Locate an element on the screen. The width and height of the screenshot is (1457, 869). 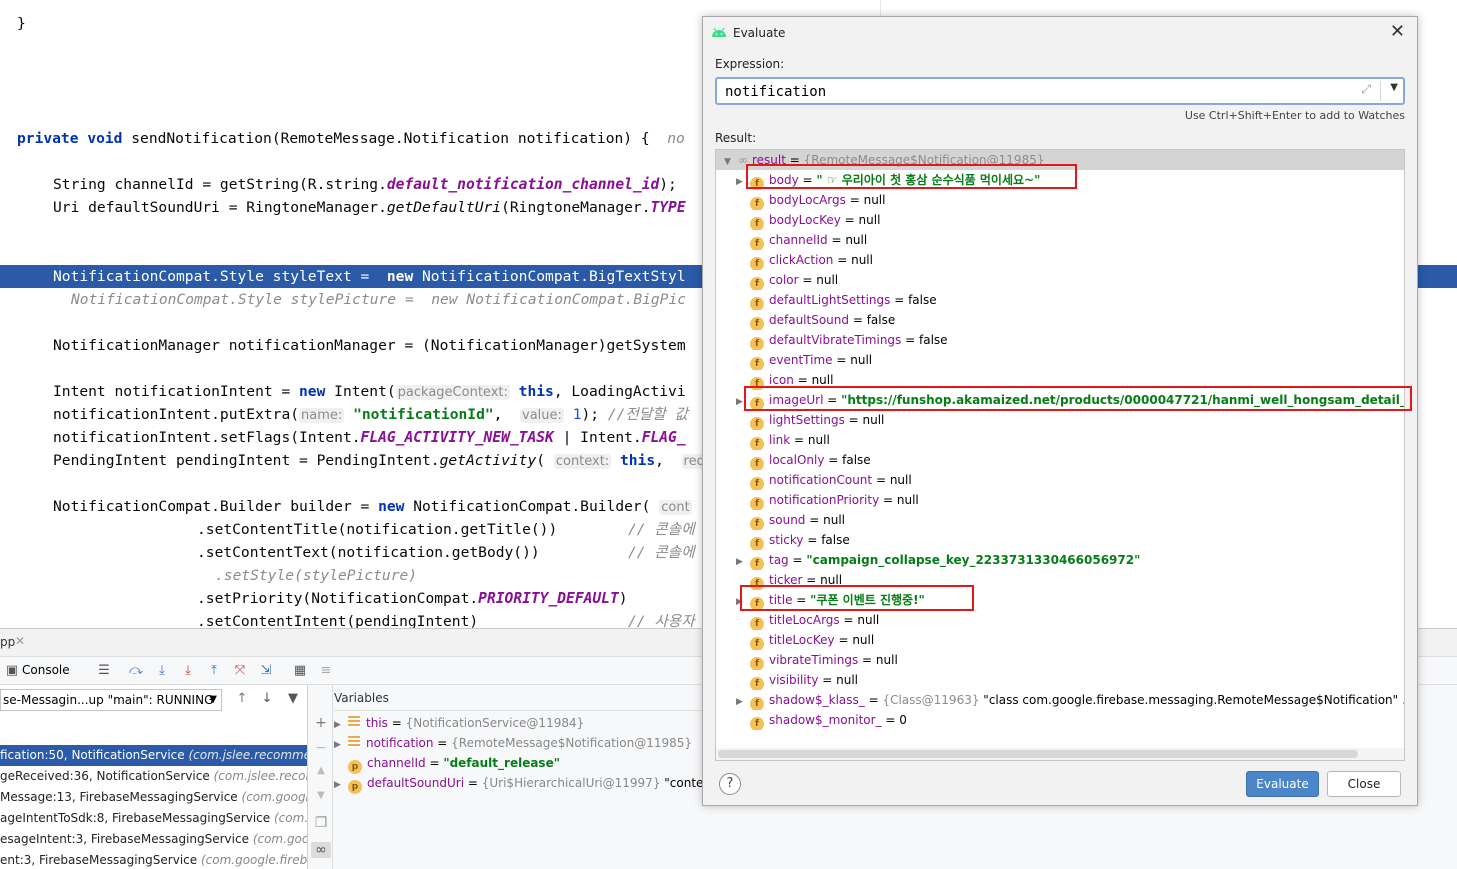
step-into-icon: ⤓ is located at coordinates (188, 671).